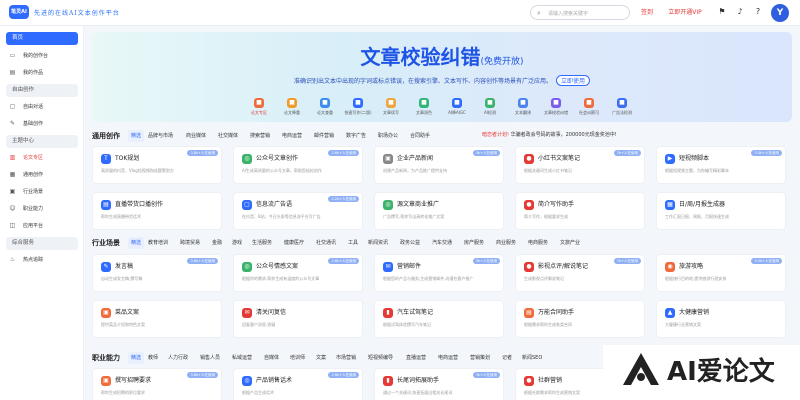 This screenshot has height=400, width=800. What do you see at coordinates (490, 107) in the screenshot?
I see `banner-tool-item: ■ AI检测` at bounding box center [490, 107].